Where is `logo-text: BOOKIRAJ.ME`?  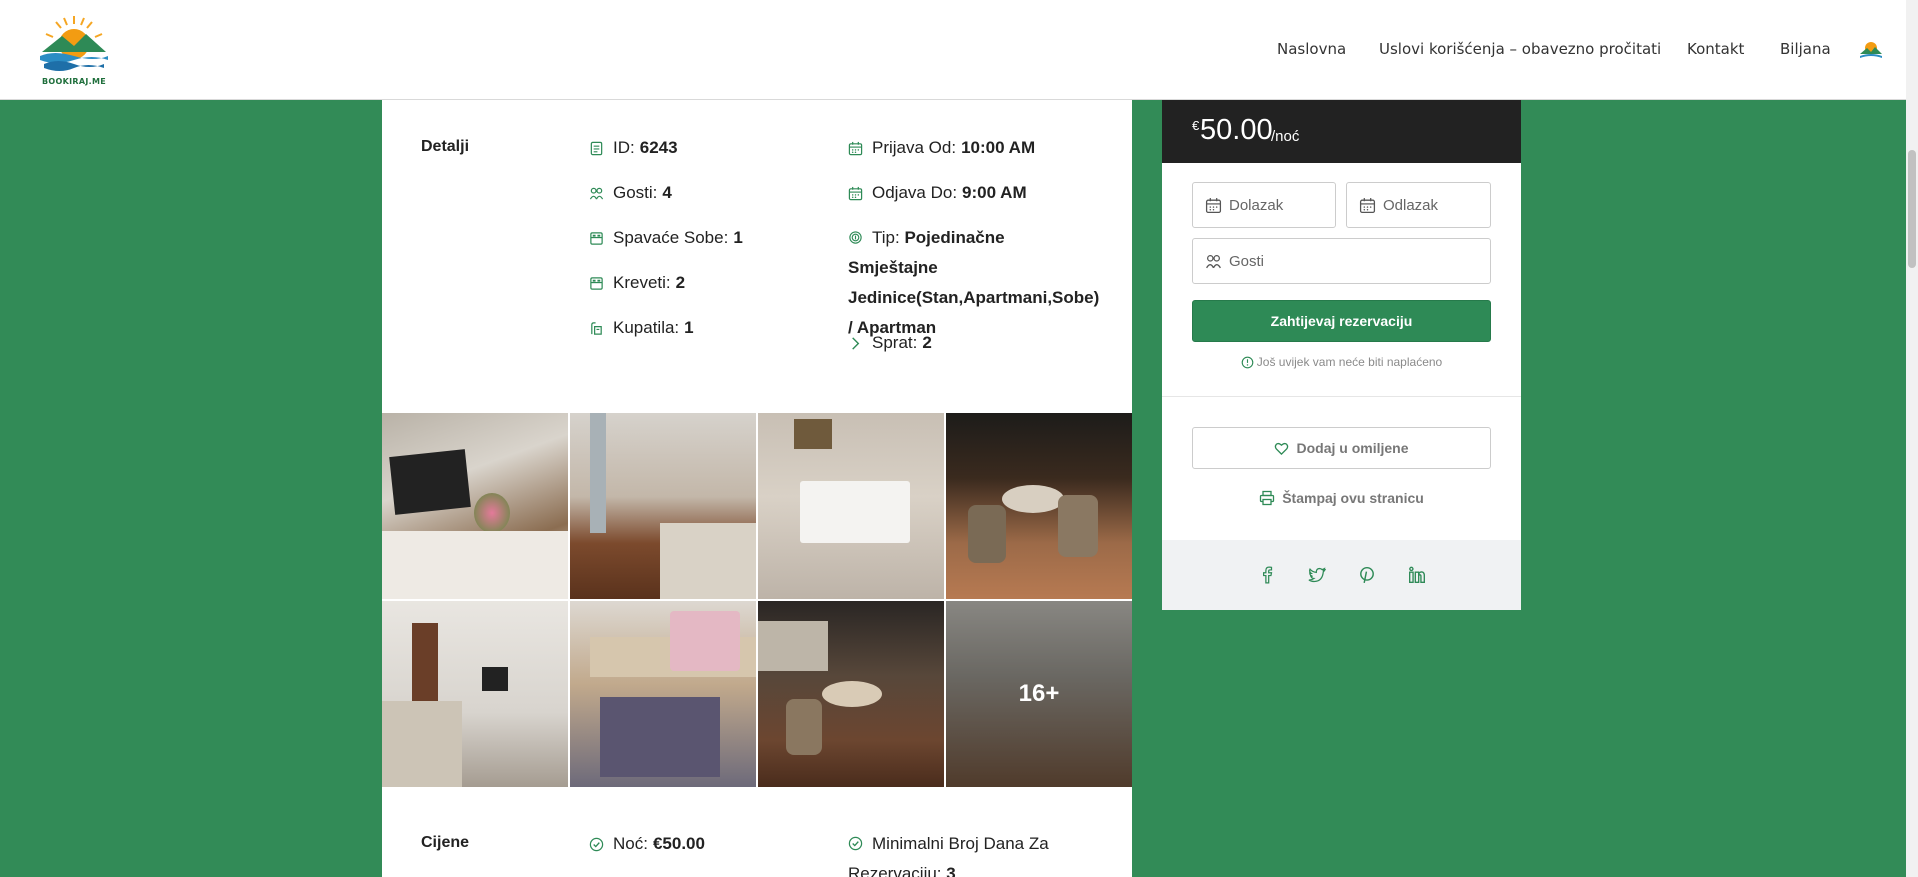 logo-text: BOOKIRAJ.ME is located at coordinates (74, 81).